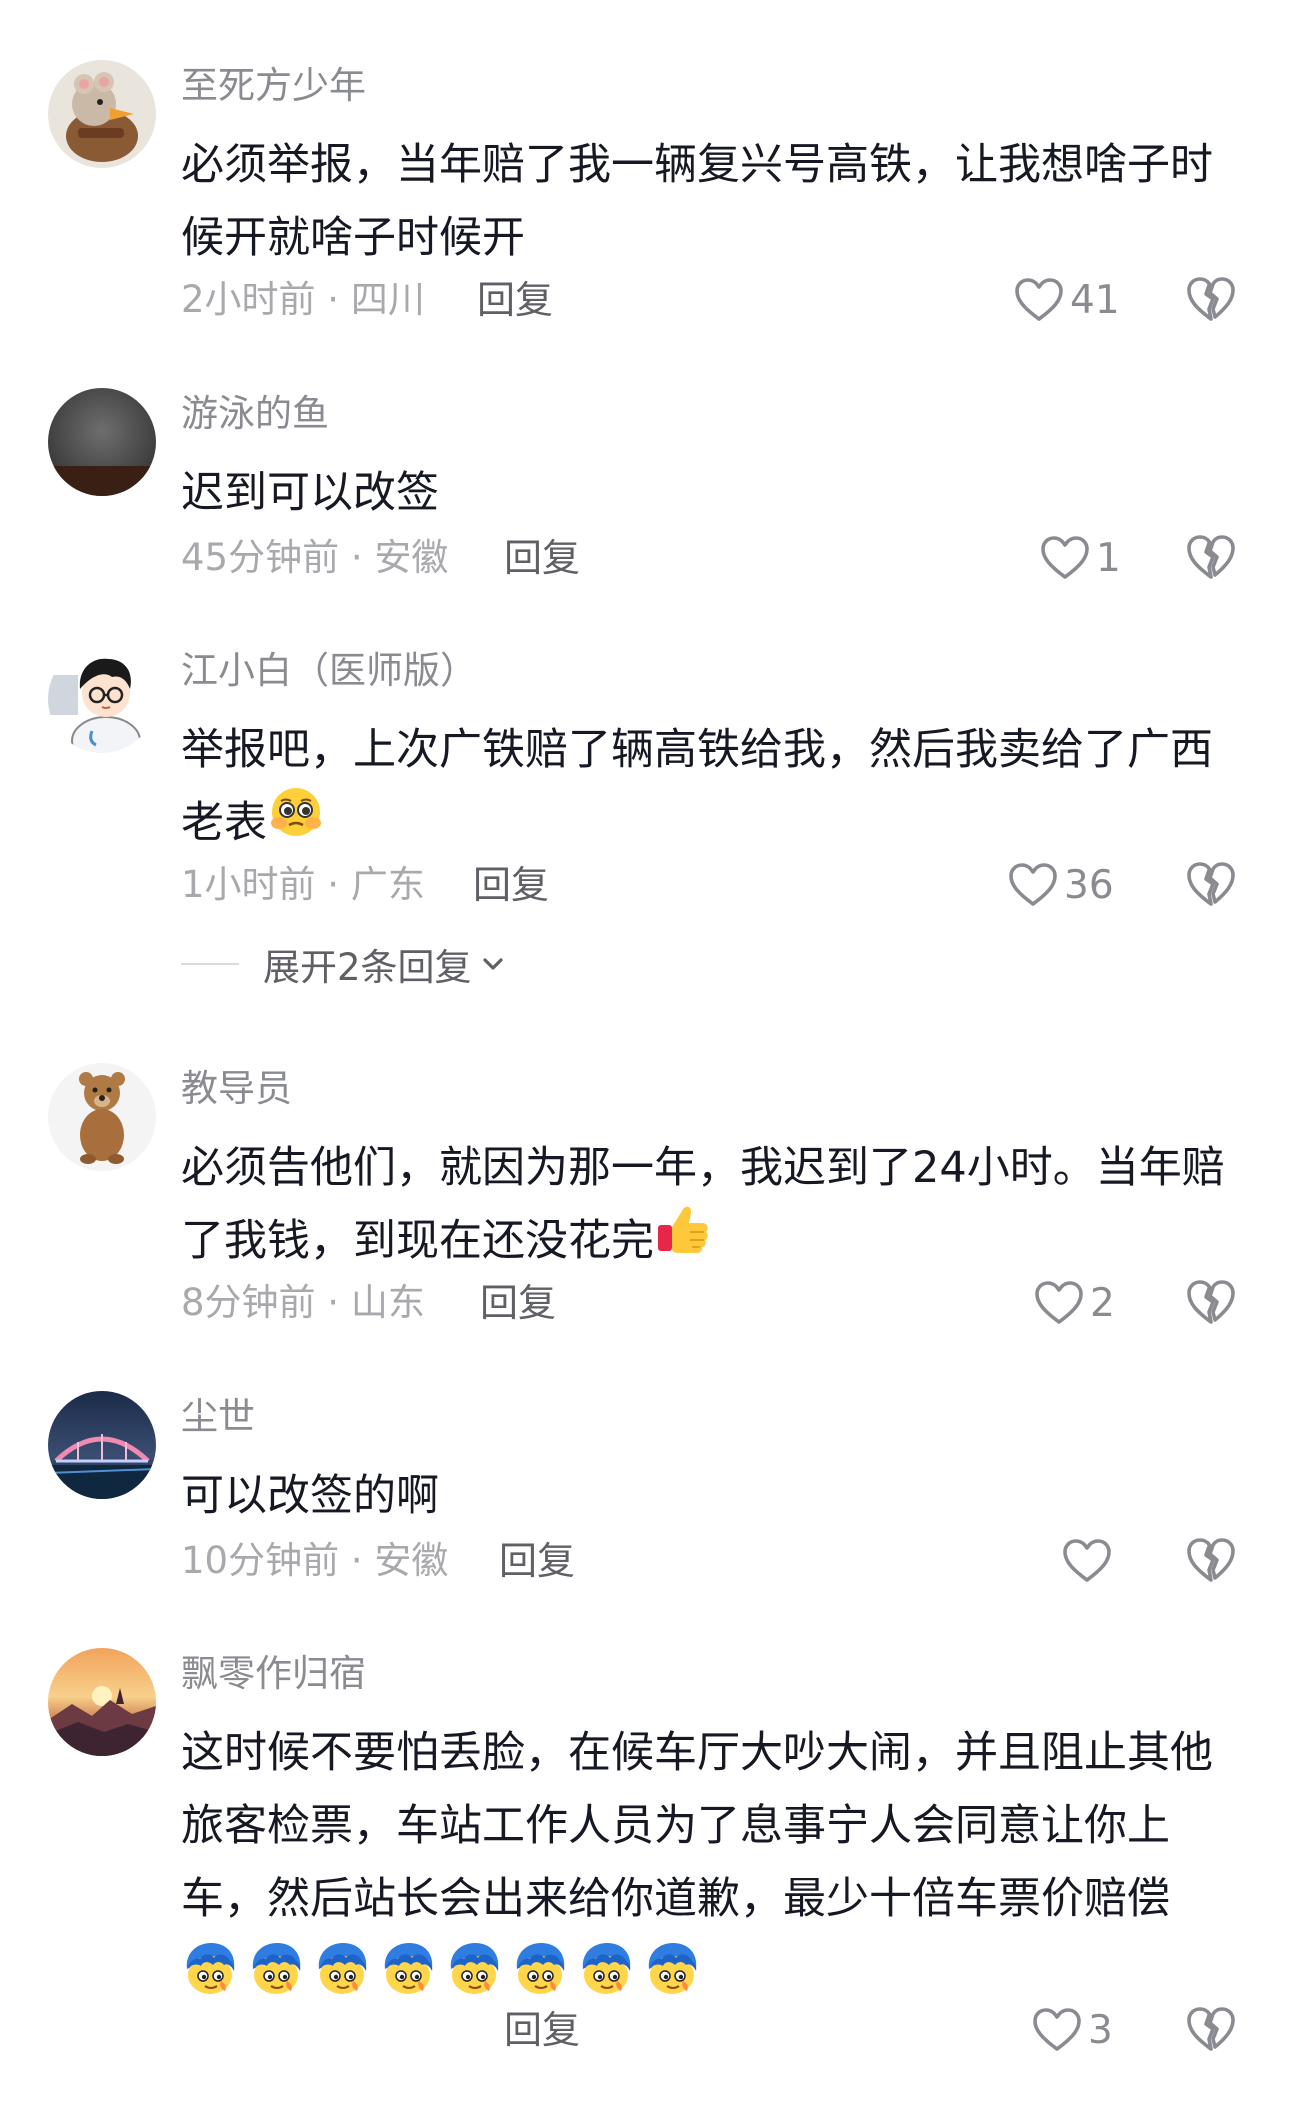  I want to click on like-count: 41, so click(1095, 300).